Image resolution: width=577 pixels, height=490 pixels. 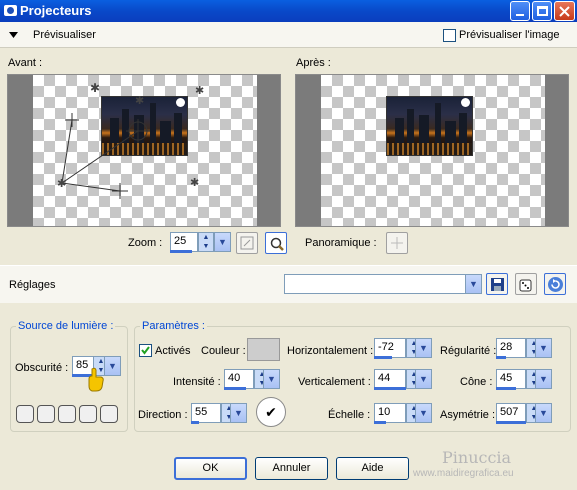 I want to click on scale-label: Échelle :, so click(x=349, y=415).